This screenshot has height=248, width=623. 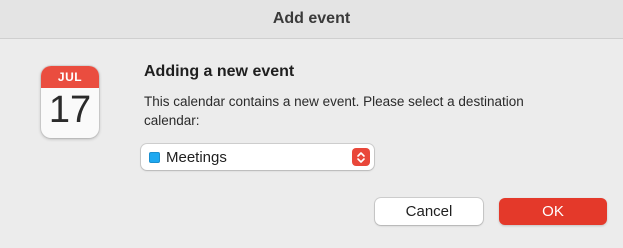 I want to click on calendar-icon-day: 17, so click(x=70, y=109).